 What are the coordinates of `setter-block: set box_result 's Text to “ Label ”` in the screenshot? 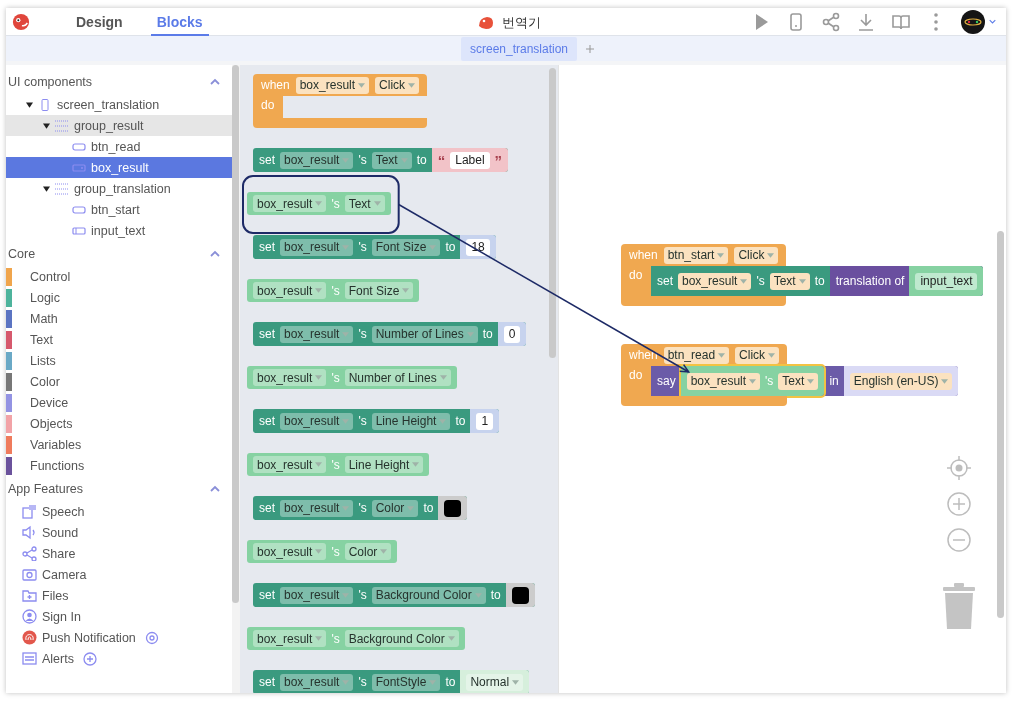 It's located at (381, 160).